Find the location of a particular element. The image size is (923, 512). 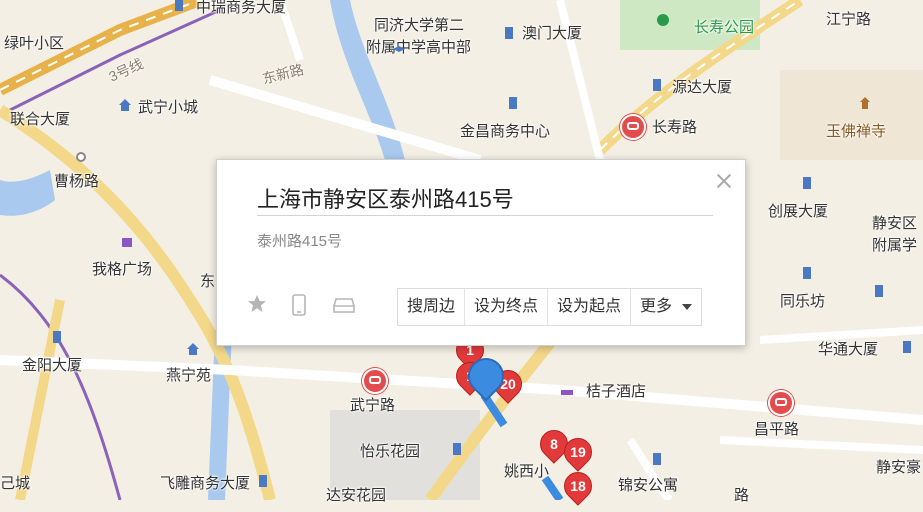

popup-divider is located at coordinates (485, 215).